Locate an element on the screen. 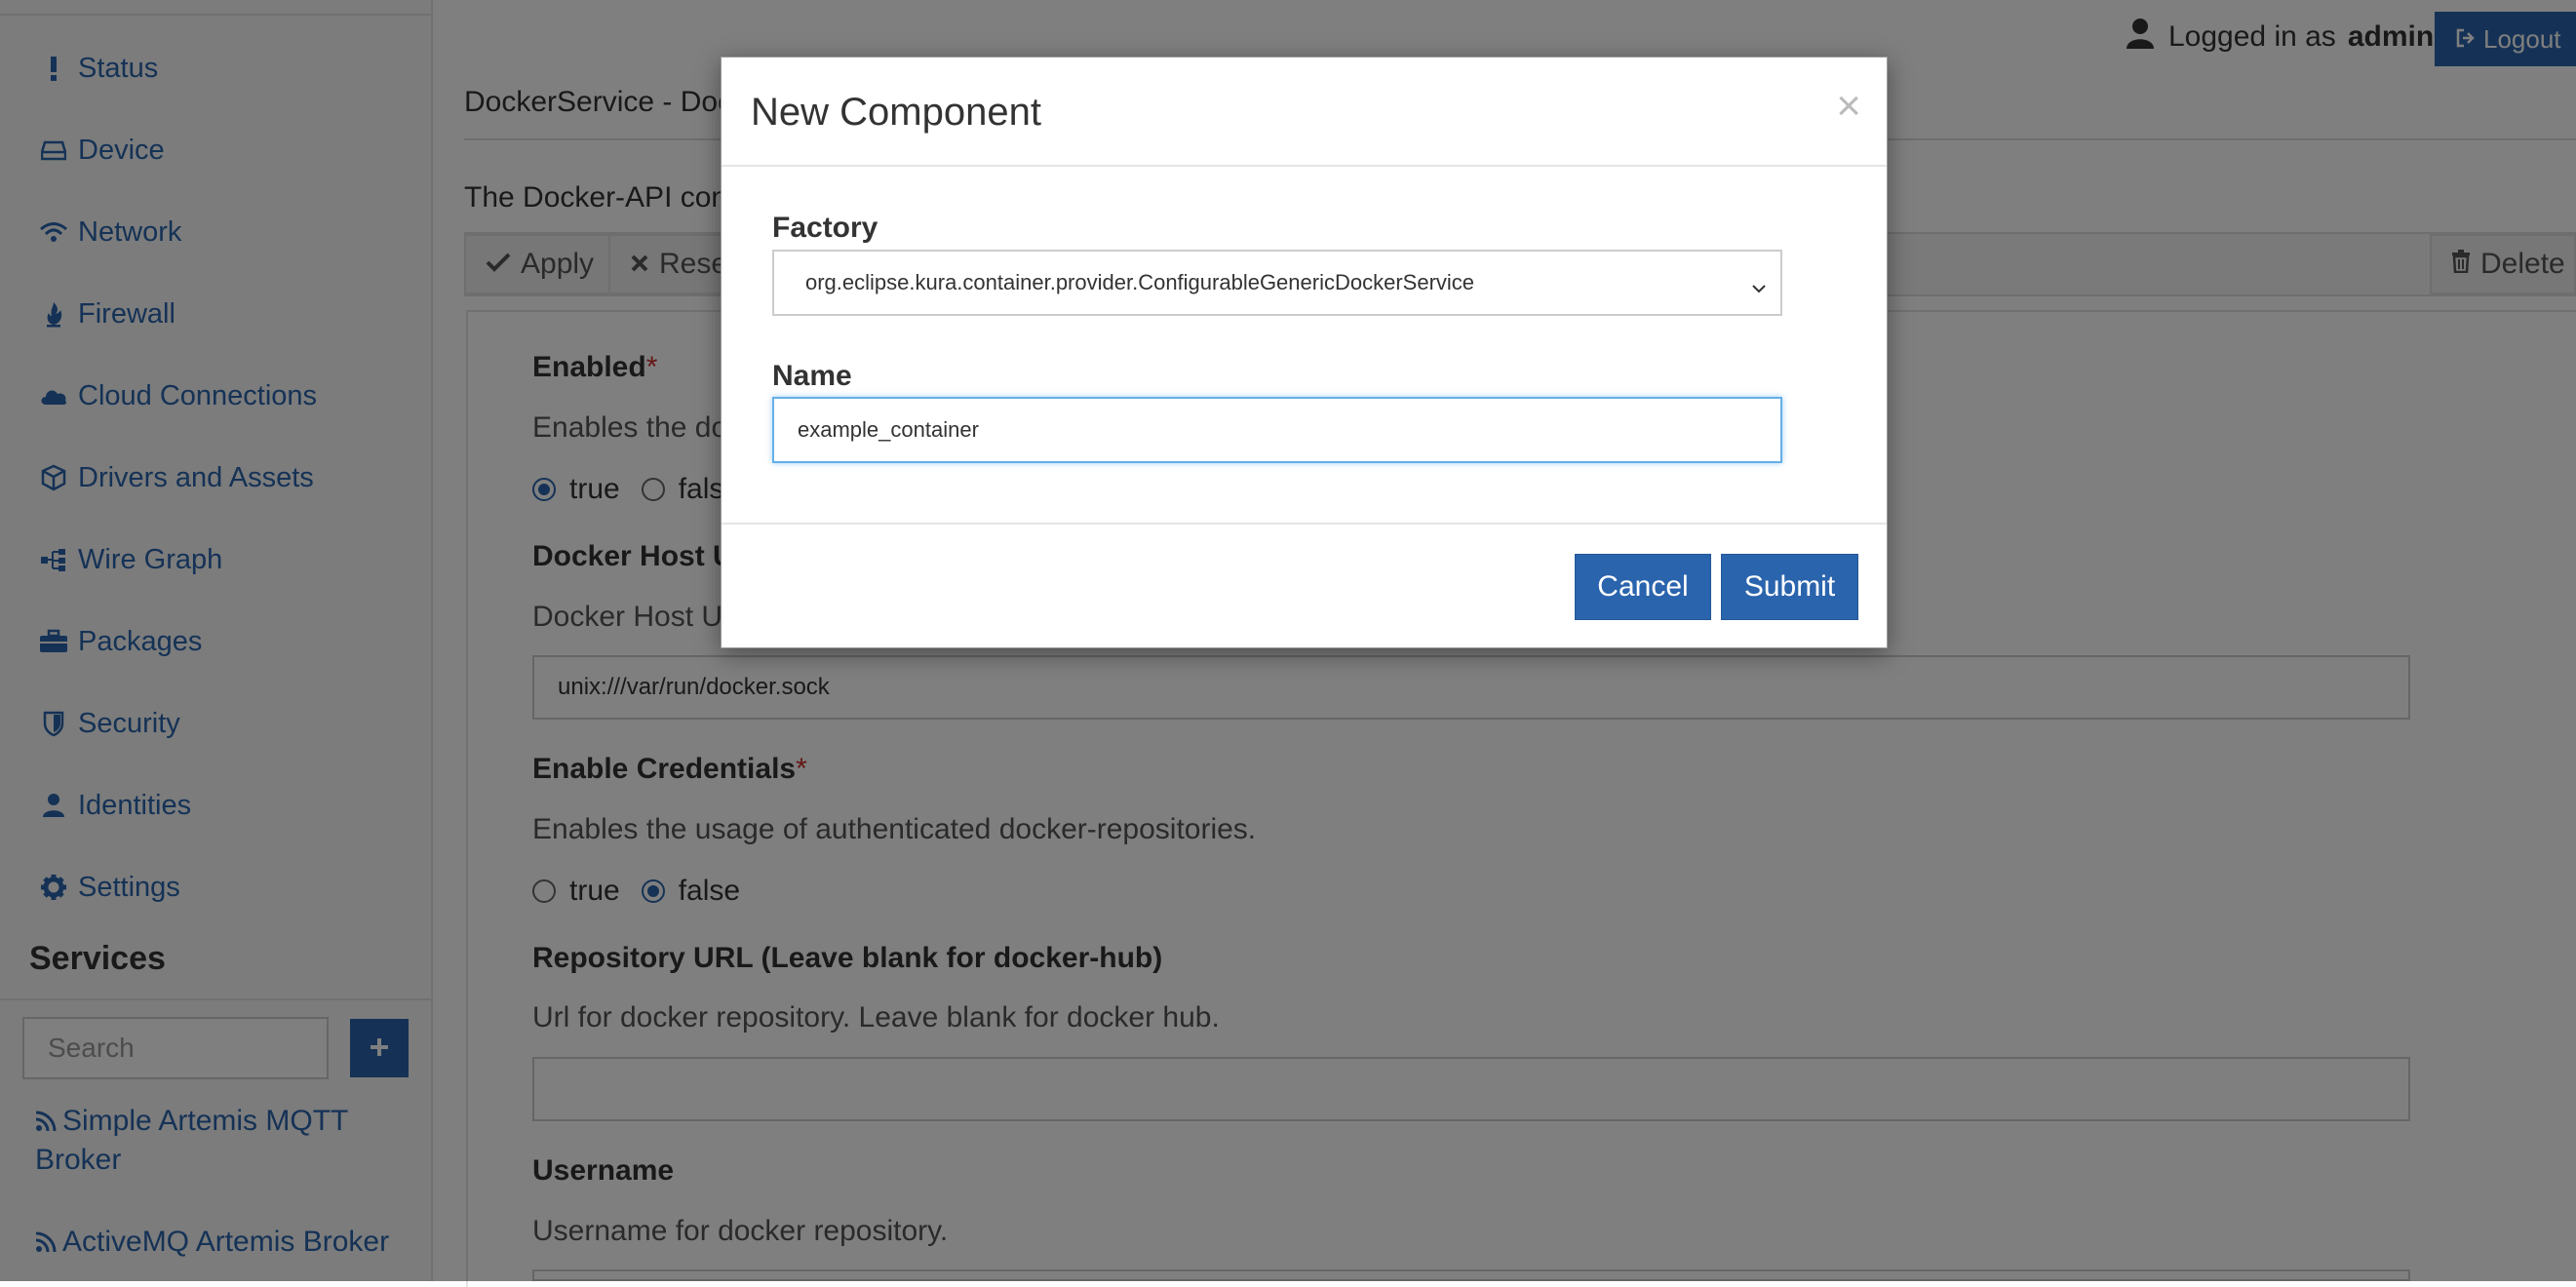 The height and width of the screenshot is (1287, 2576). submit-button: Submit is located at coordinates (1789, 587).